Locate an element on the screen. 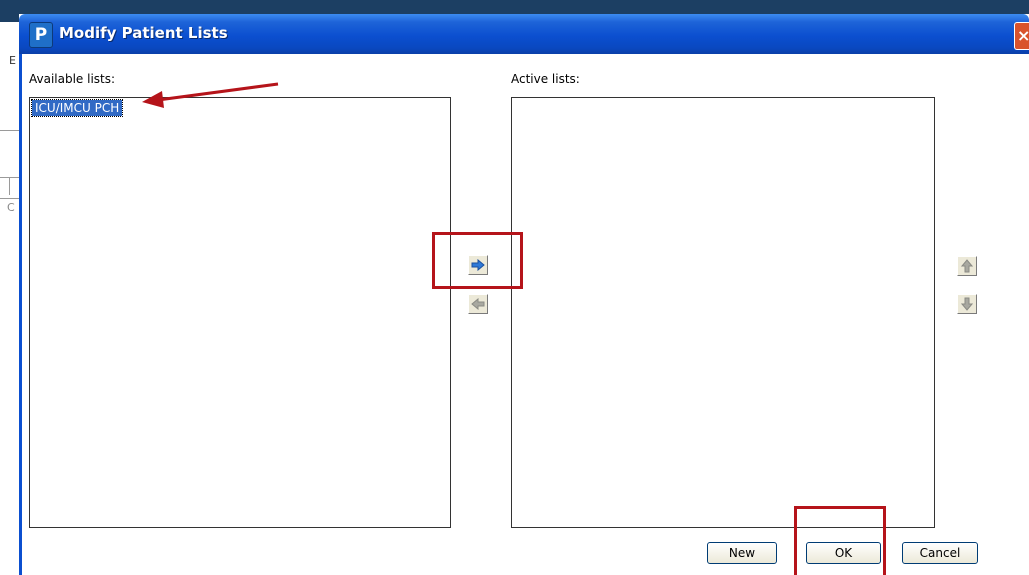  dialog-title: Modify Patient Lists is located at coordinates (143, 33).